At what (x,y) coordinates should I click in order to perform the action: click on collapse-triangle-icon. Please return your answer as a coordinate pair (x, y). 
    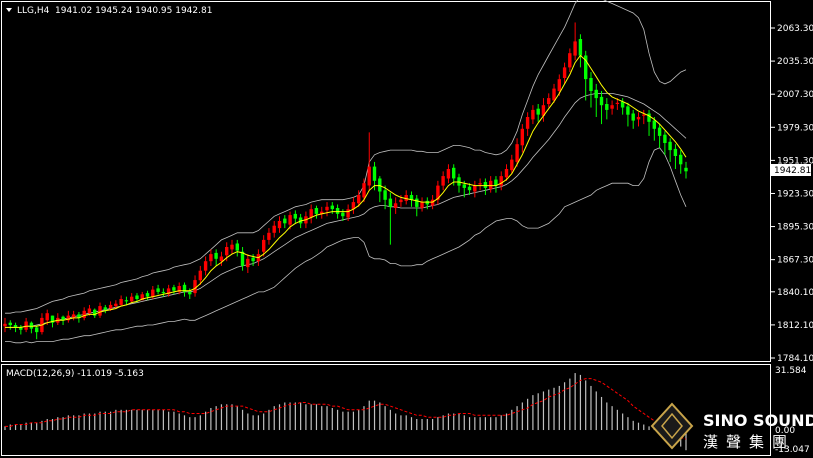
    Looking at the image, I should click on (9, 10).